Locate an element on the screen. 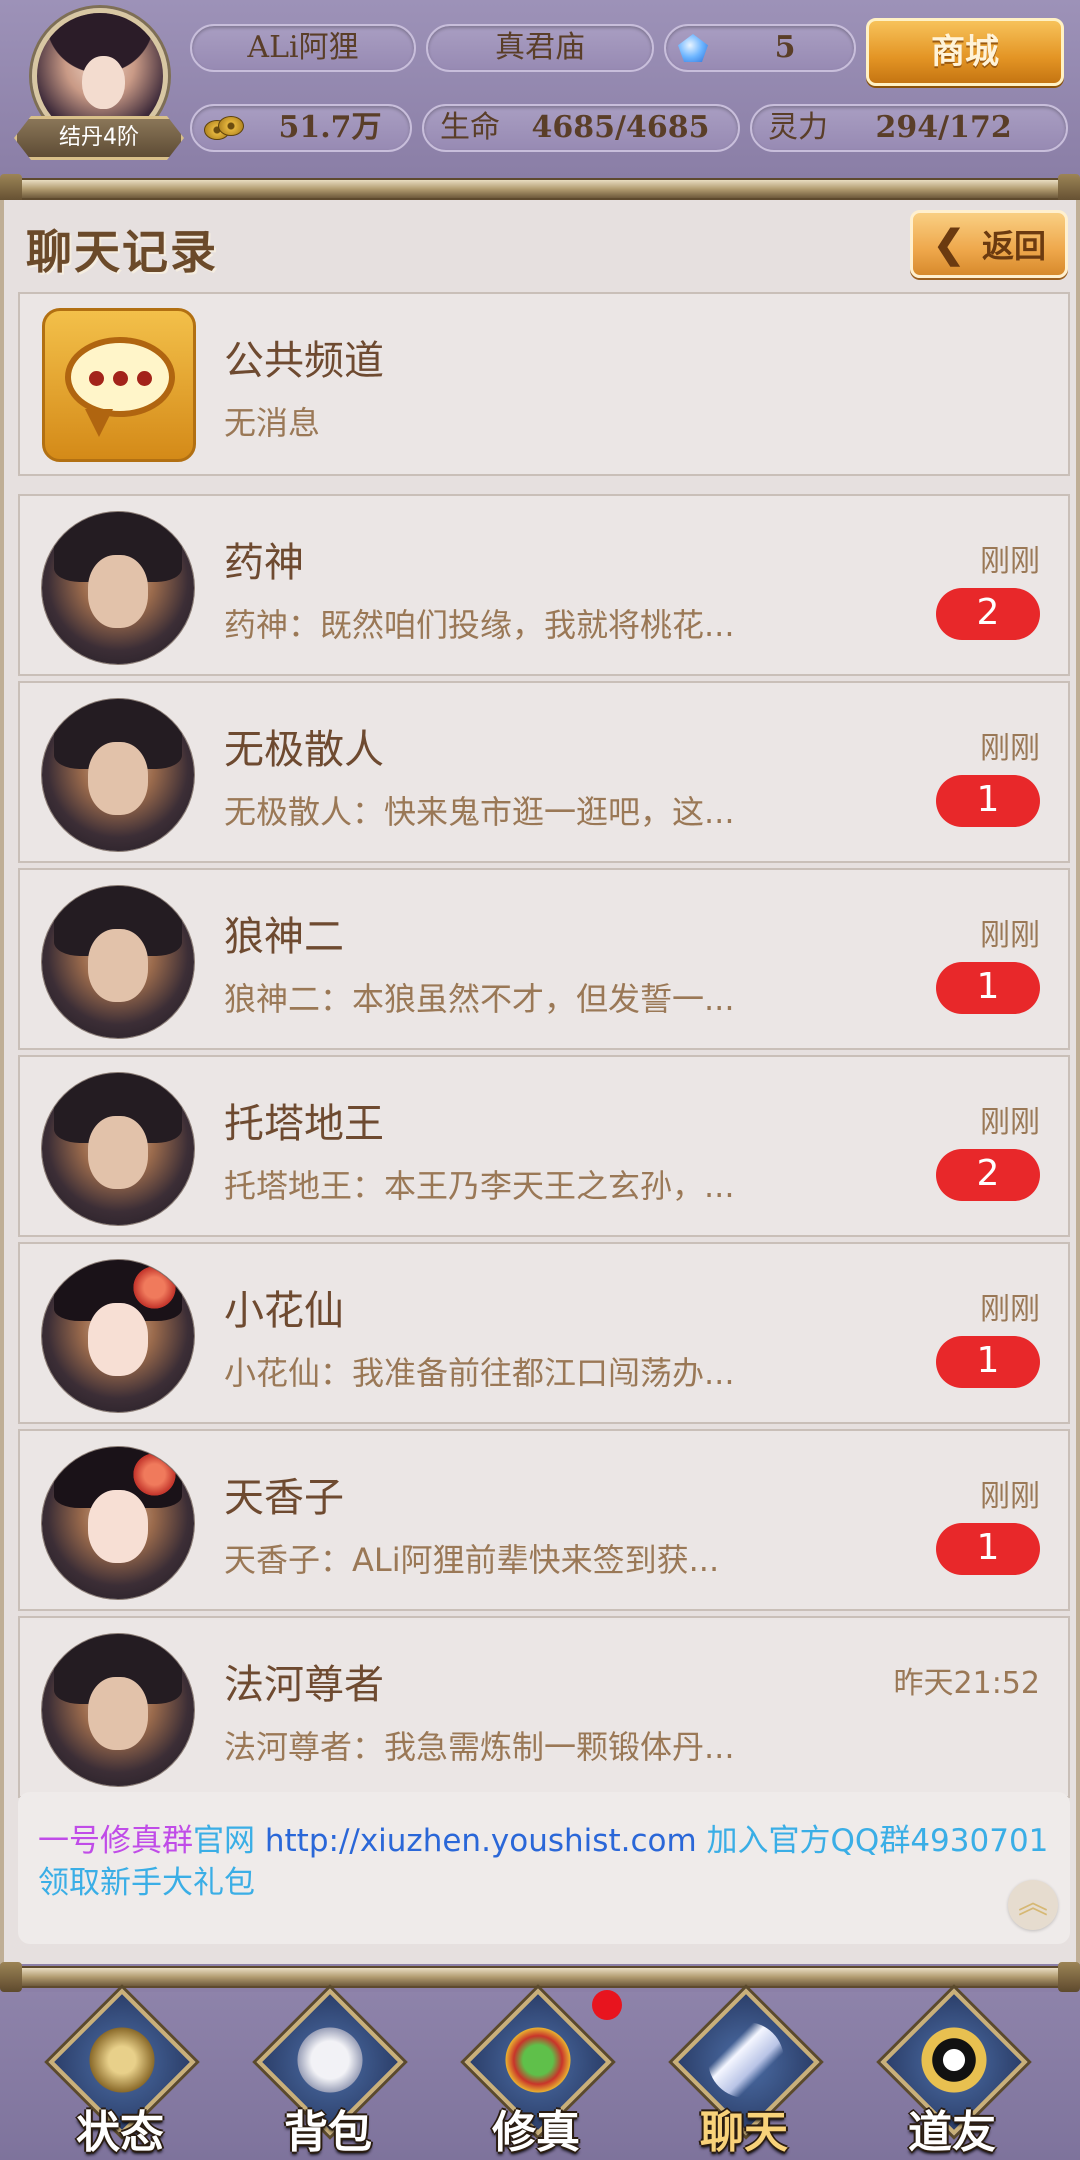 This screenshot has width=1080, height=2160. chat-item-langshener: 狼神二 狼神二：本狼虽然不才，但发誓一... 刚刚 1 is located at coordinates (544, 959).